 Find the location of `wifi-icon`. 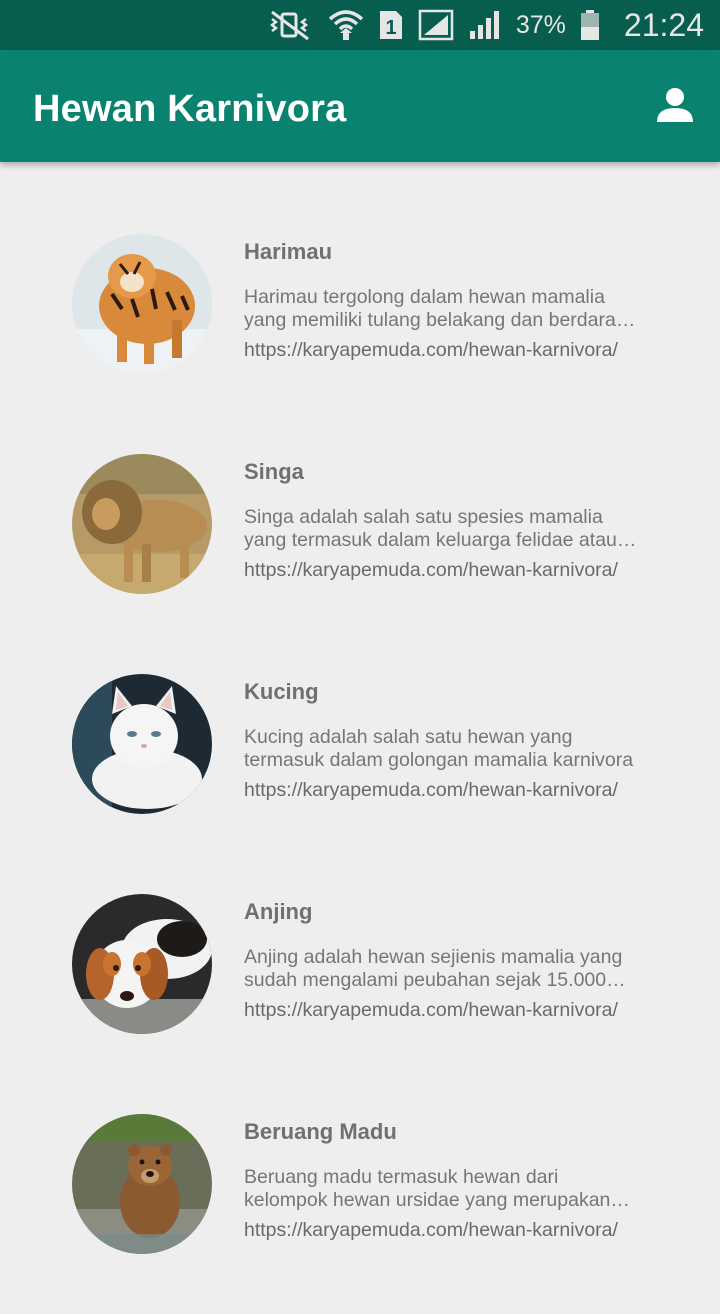

wifi-icon is located at coordinates (346, 25).